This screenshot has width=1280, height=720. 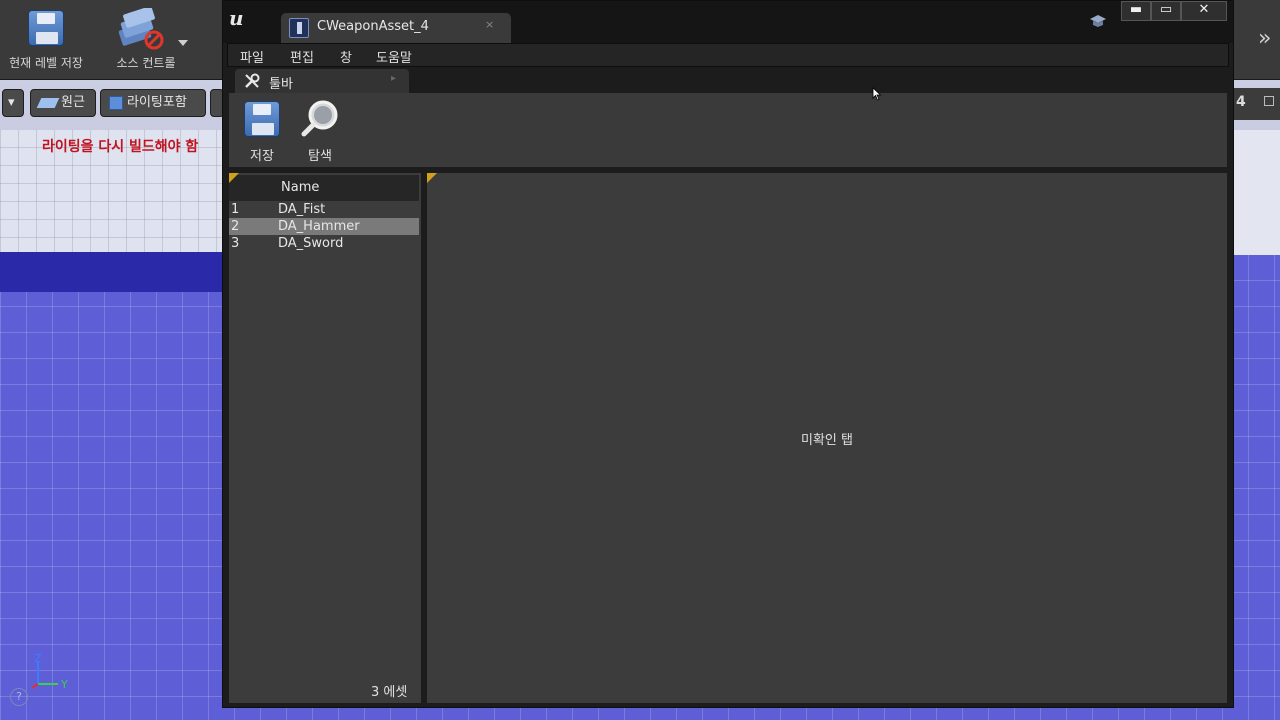 What do you see at coordinates (373, 26) in the screenshot?
I see `document-tab-title: CWeaponAsset_4` at bounding box center [373, 26].